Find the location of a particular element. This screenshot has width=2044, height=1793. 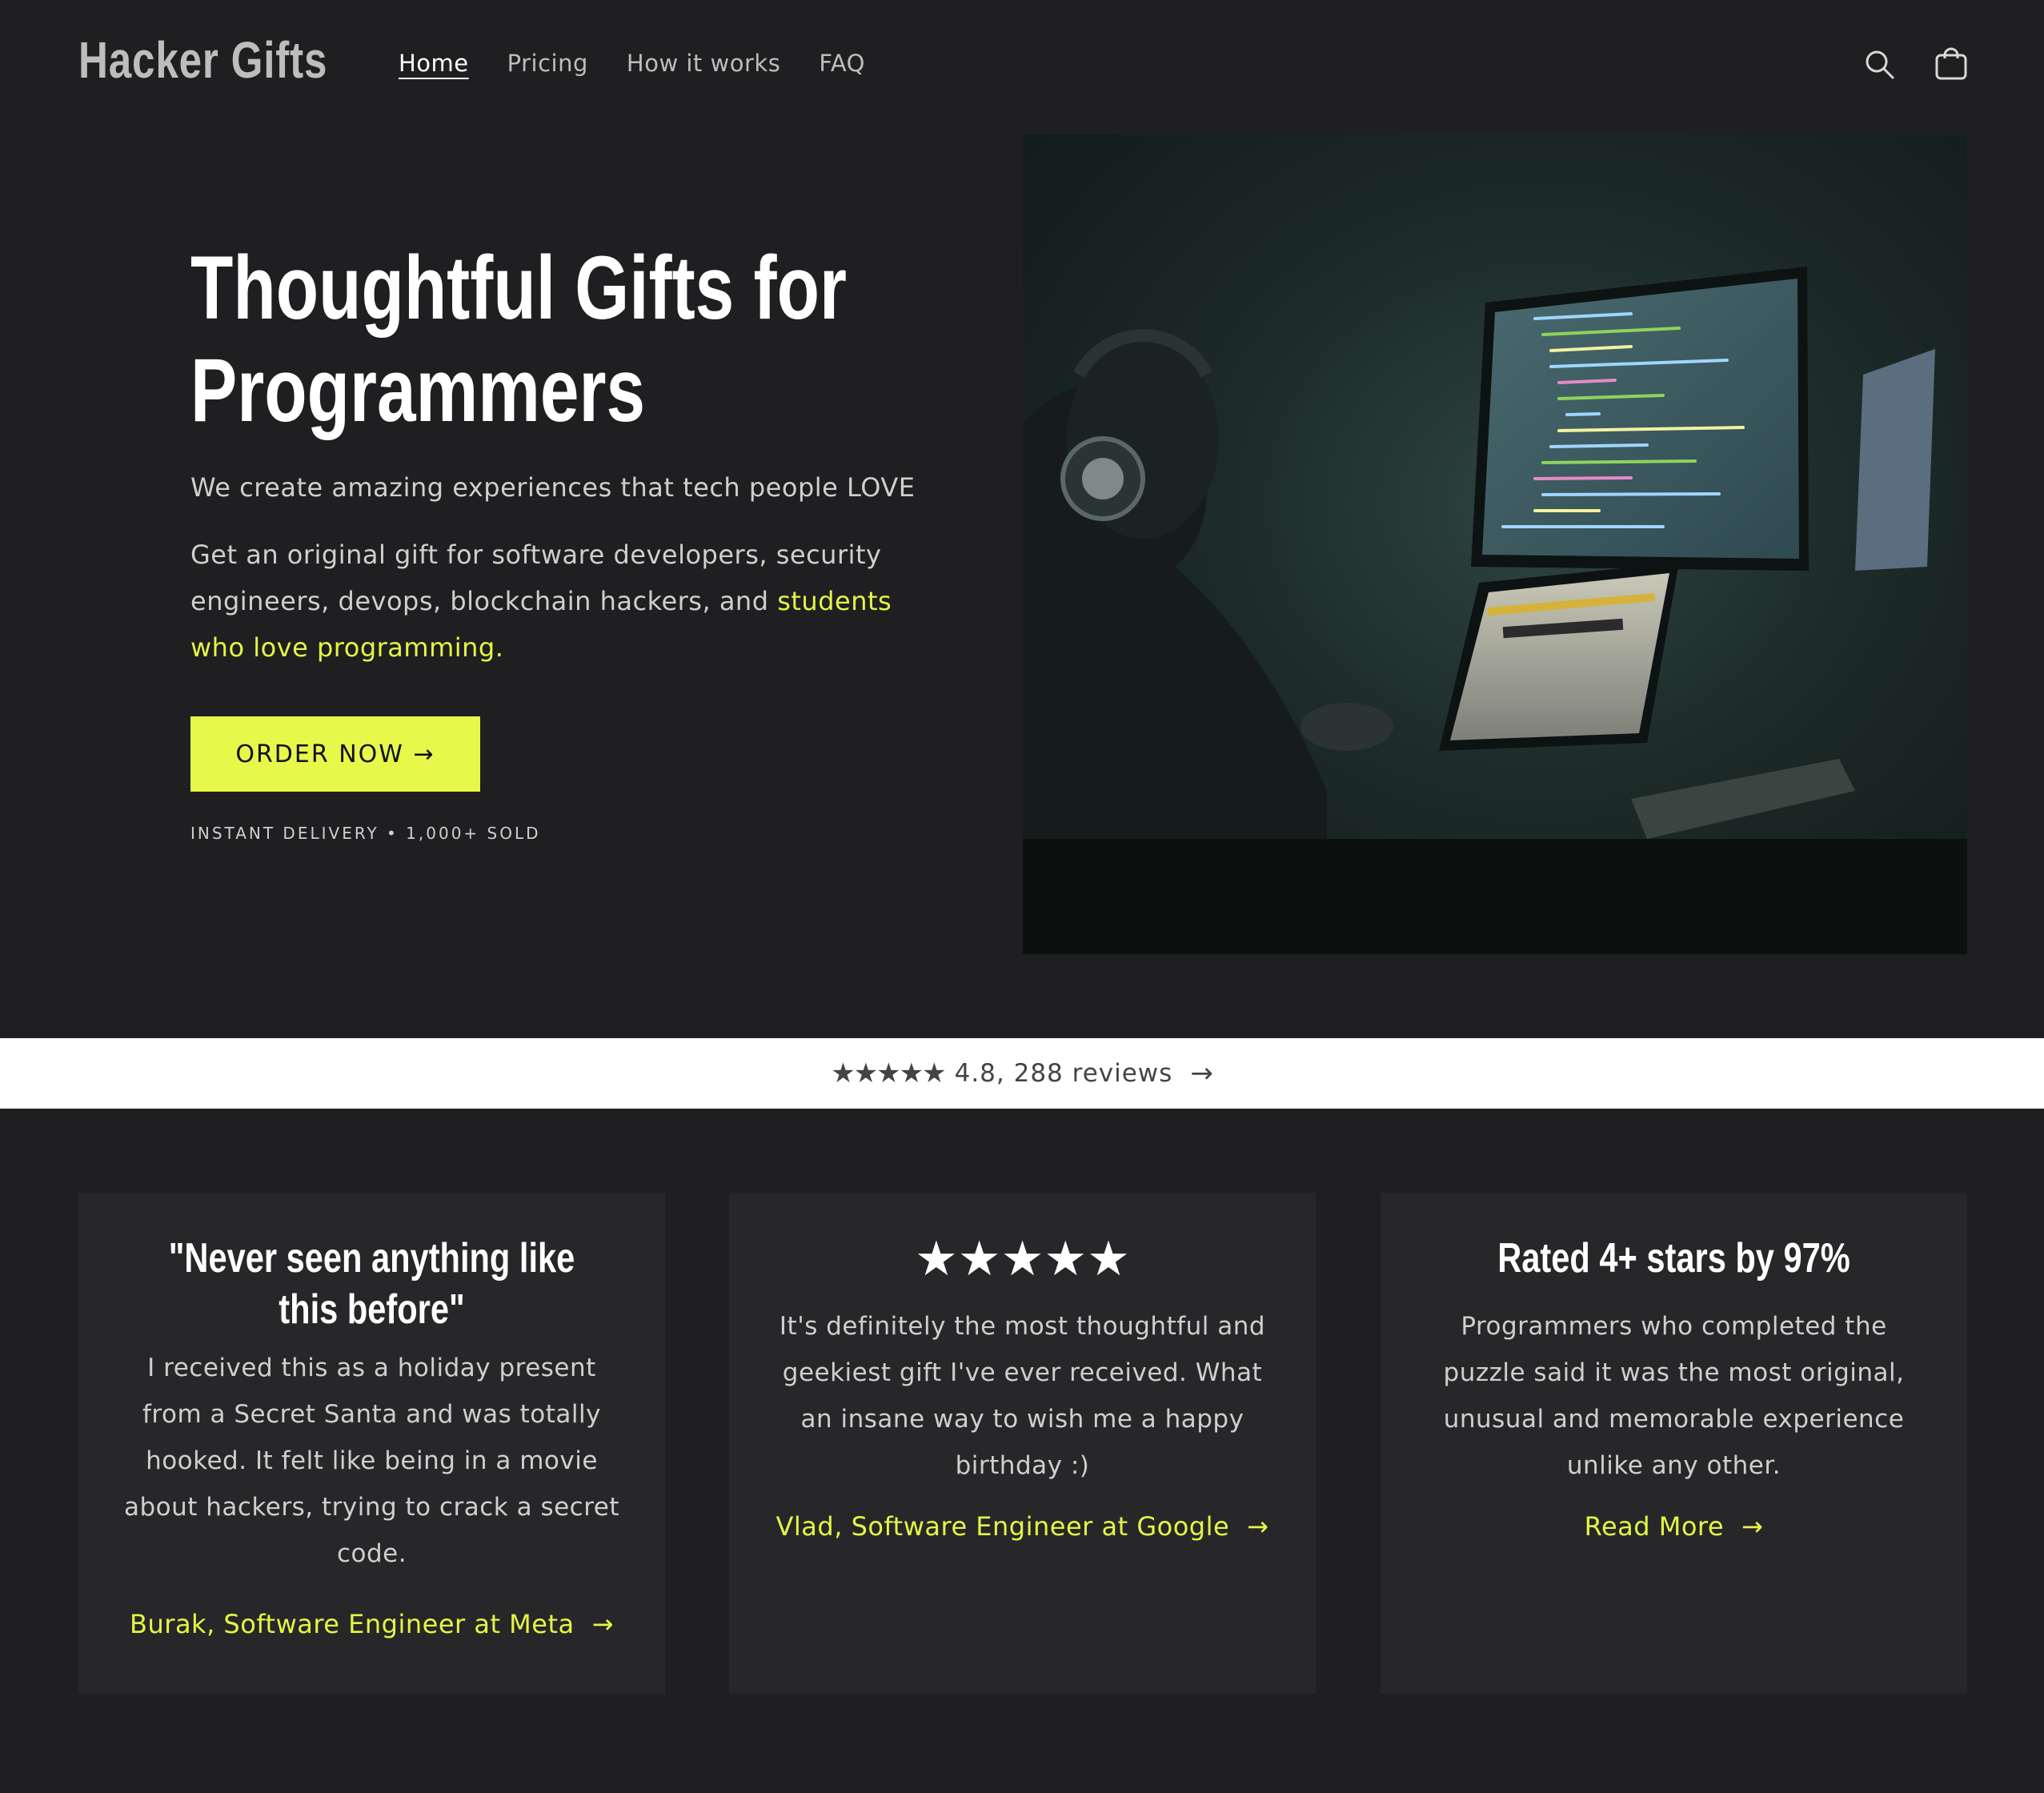

card-link-label: Read More is located at coordinates (1654, 1526).